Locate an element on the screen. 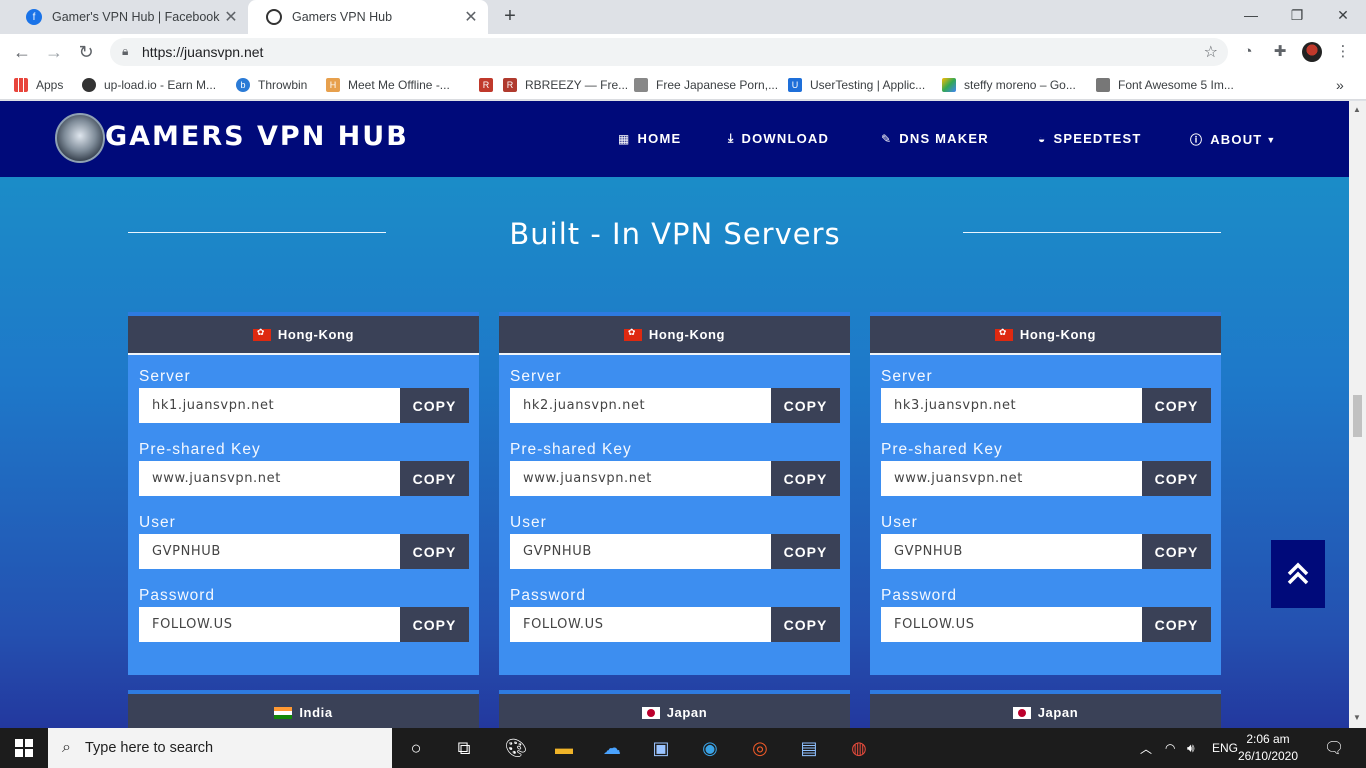  nav-label: DOWNLOAD is located at coordinates (785, 138).